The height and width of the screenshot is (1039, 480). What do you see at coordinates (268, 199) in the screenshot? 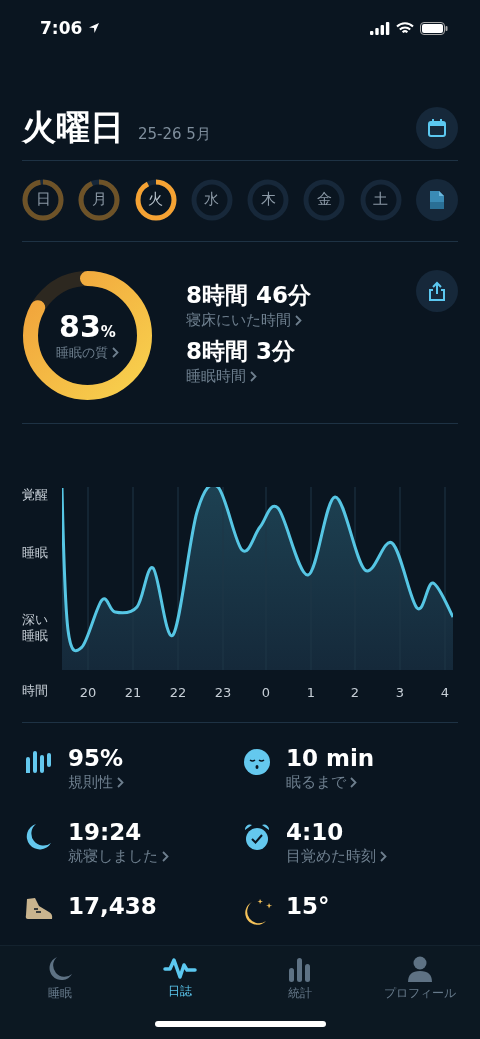
I see `day-button: 木` at bounding box center [268, 199].